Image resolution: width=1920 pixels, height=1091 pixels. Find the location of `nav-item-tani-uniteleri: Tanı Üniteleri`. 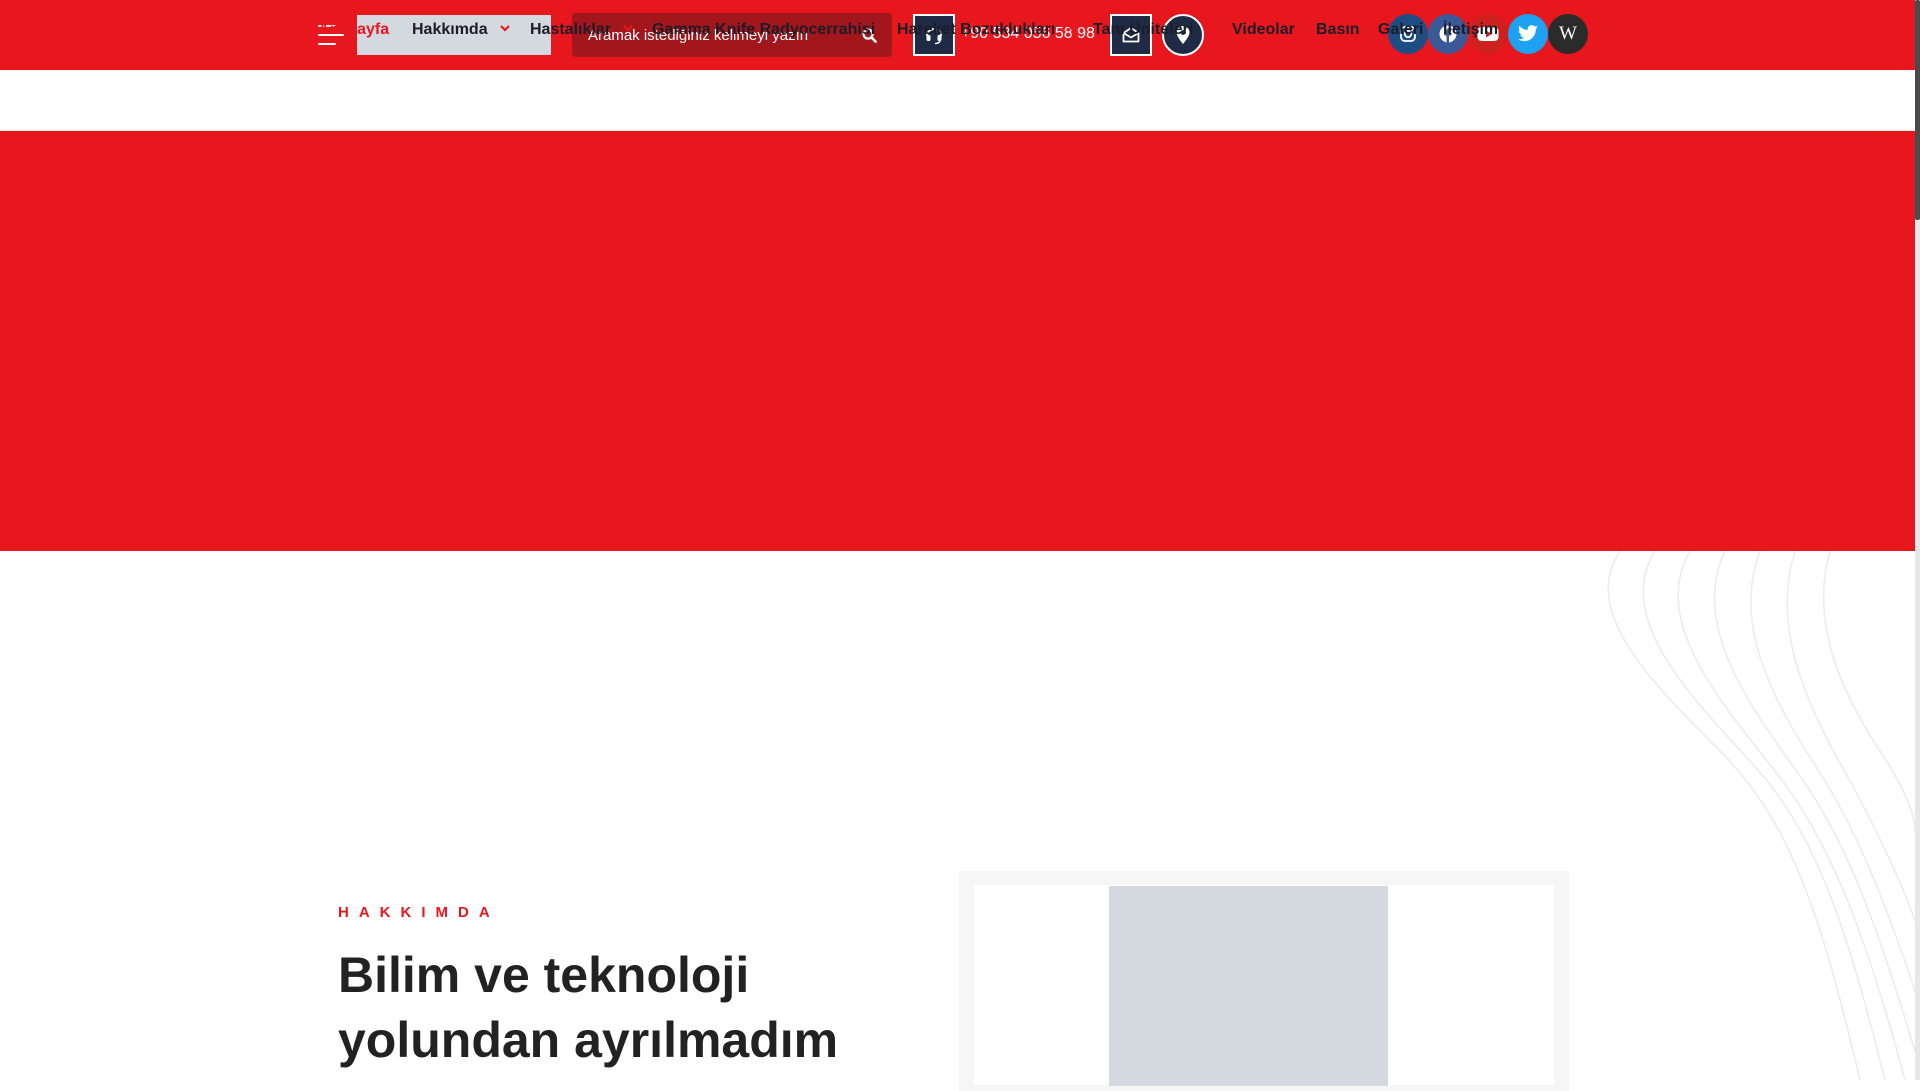

nav-item-tani-uniteleri: Tanı Üniteleri is located at coordinates (1154, 30).